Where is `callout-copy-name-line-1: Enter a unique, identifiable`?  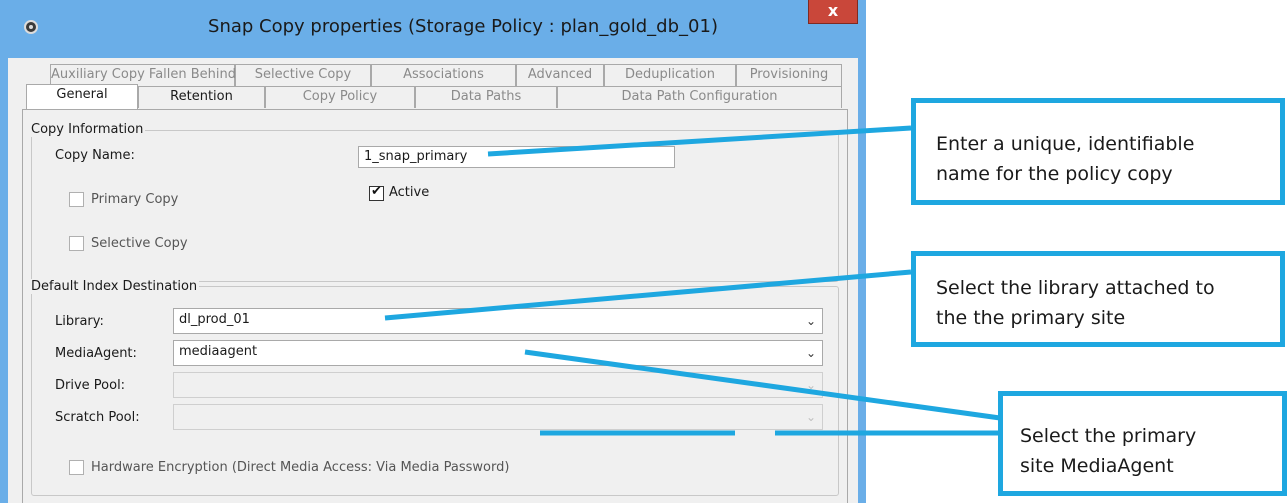
callout-copy-name-line-1: Enter a unique, identifiable is located at coordinates (1065, 144).